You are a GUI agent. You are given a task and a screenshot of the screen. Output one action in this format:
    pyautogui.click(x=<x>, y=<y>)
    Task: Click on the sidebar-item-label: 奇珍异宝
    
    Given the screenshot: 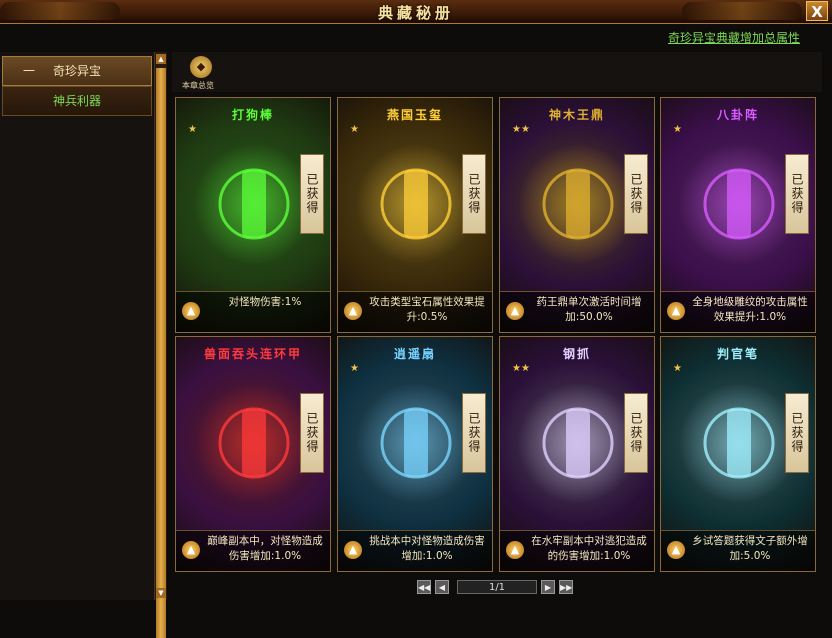 What is the action you would take?
    pyautogui.click(x=77, y=71)
    